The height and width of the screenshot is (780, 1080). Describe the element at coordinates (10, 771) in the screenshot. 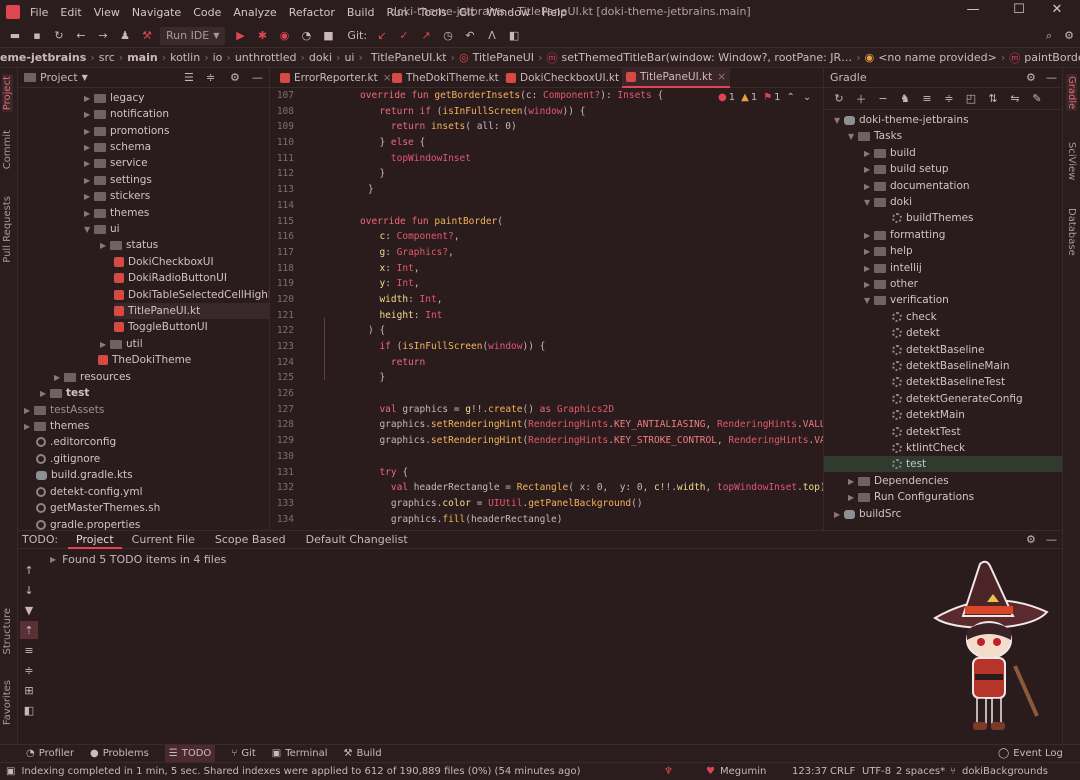

I see `status-toggle-icon: ▣` at that location.